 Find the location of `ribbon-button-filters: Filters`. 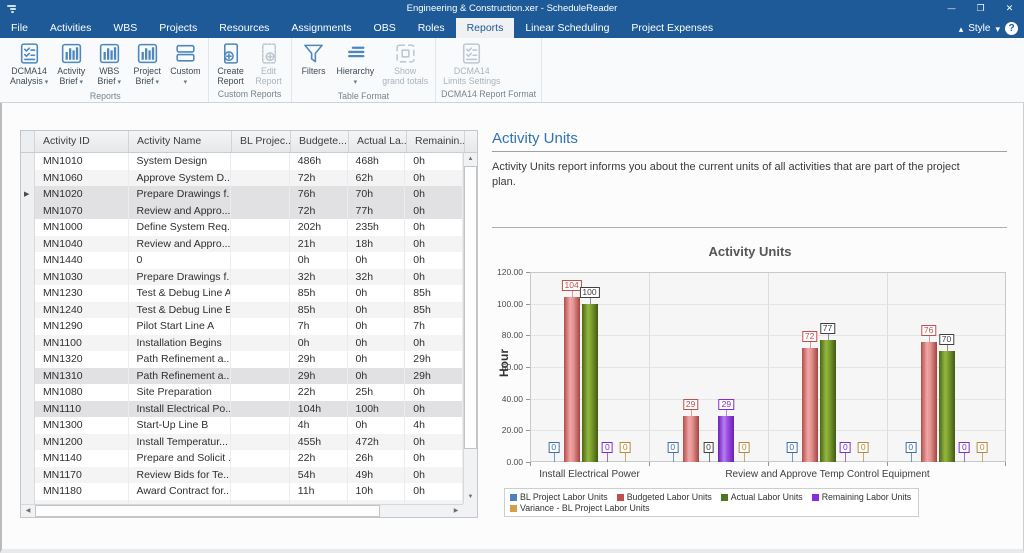

ribbon-button-filters: Filters is located at coordinates (314, 58).